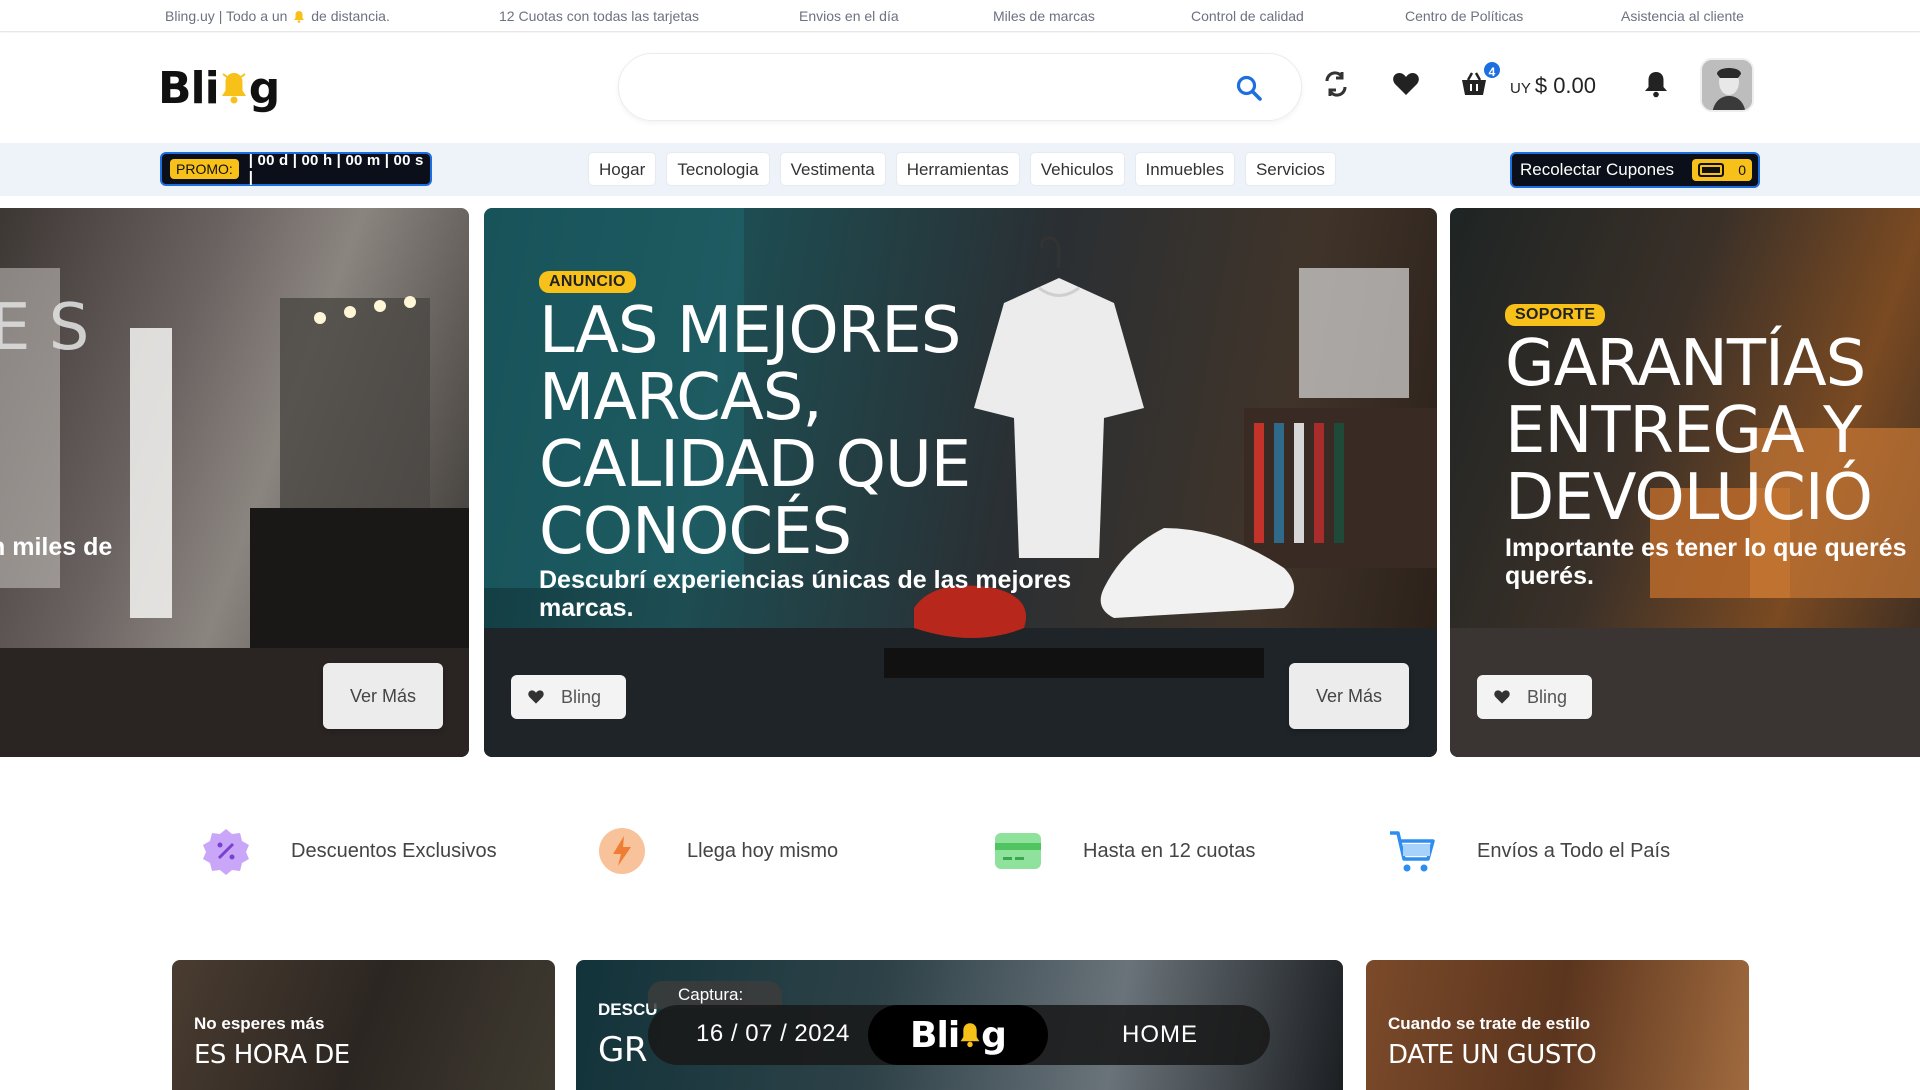  What do you see at coordinates (1685, 364) in the screenshot?
I see `right-banner-headline-1: GARANTÍAS` at bounding box center [1685, 364].